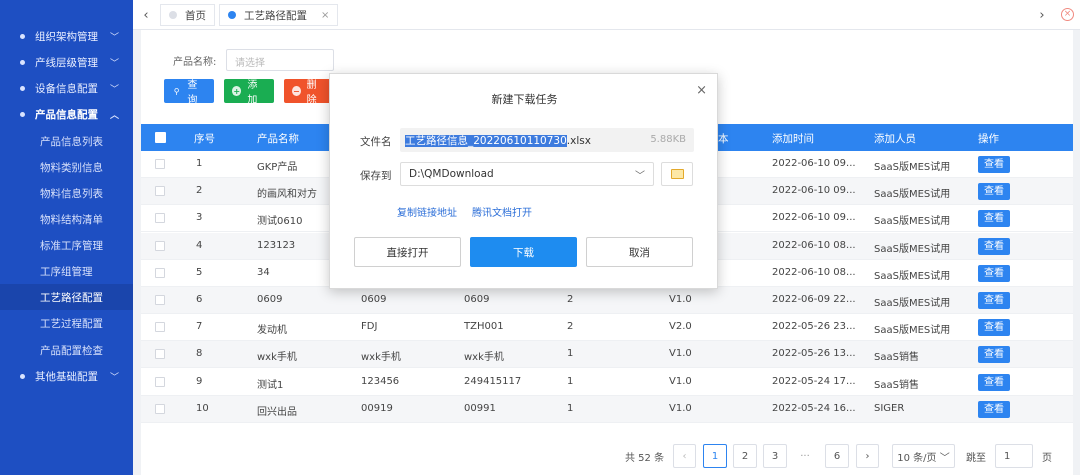  I want to click on sidebar-item-material-category: 物料类别信息, so click(66, 167).